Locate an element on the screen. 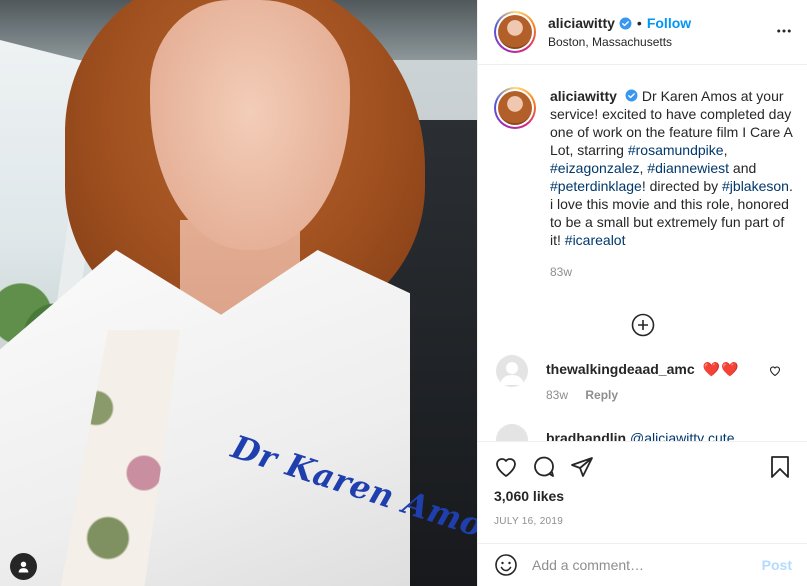  hashtag-link: #diannewiest is located at coordinates (688, 168).